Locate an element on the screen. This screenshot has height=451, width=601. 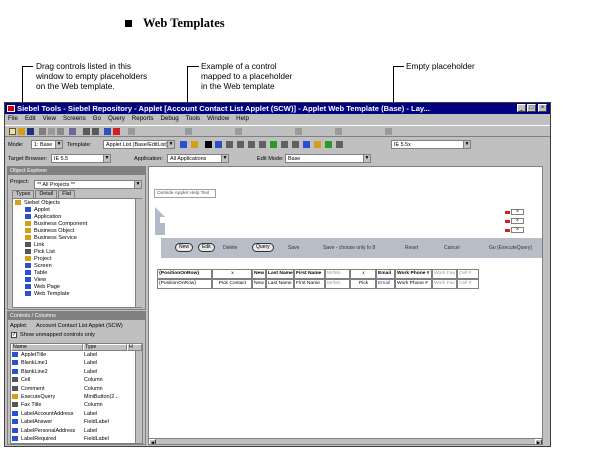
applet-button: Delete is located at coordinates (230, 248).